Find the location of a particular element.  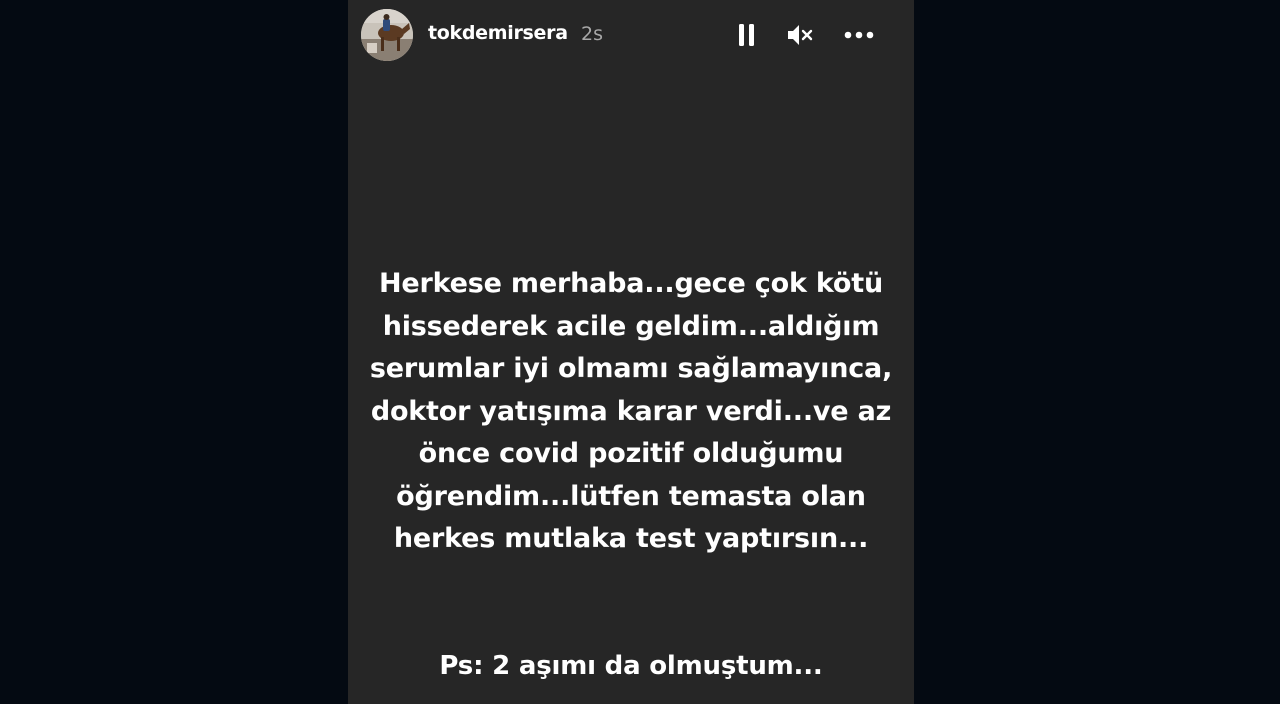

more-horizontal-icon is located at coordinates (859, 35).